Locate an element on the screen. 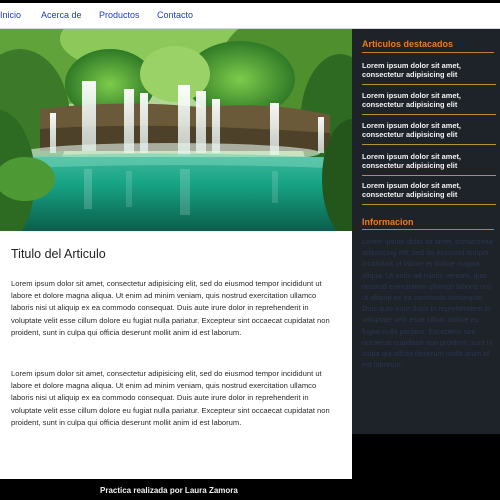 The width and height of the screenshot is (500, 500). info-title: Informacion is located at coordinates (388, 222).